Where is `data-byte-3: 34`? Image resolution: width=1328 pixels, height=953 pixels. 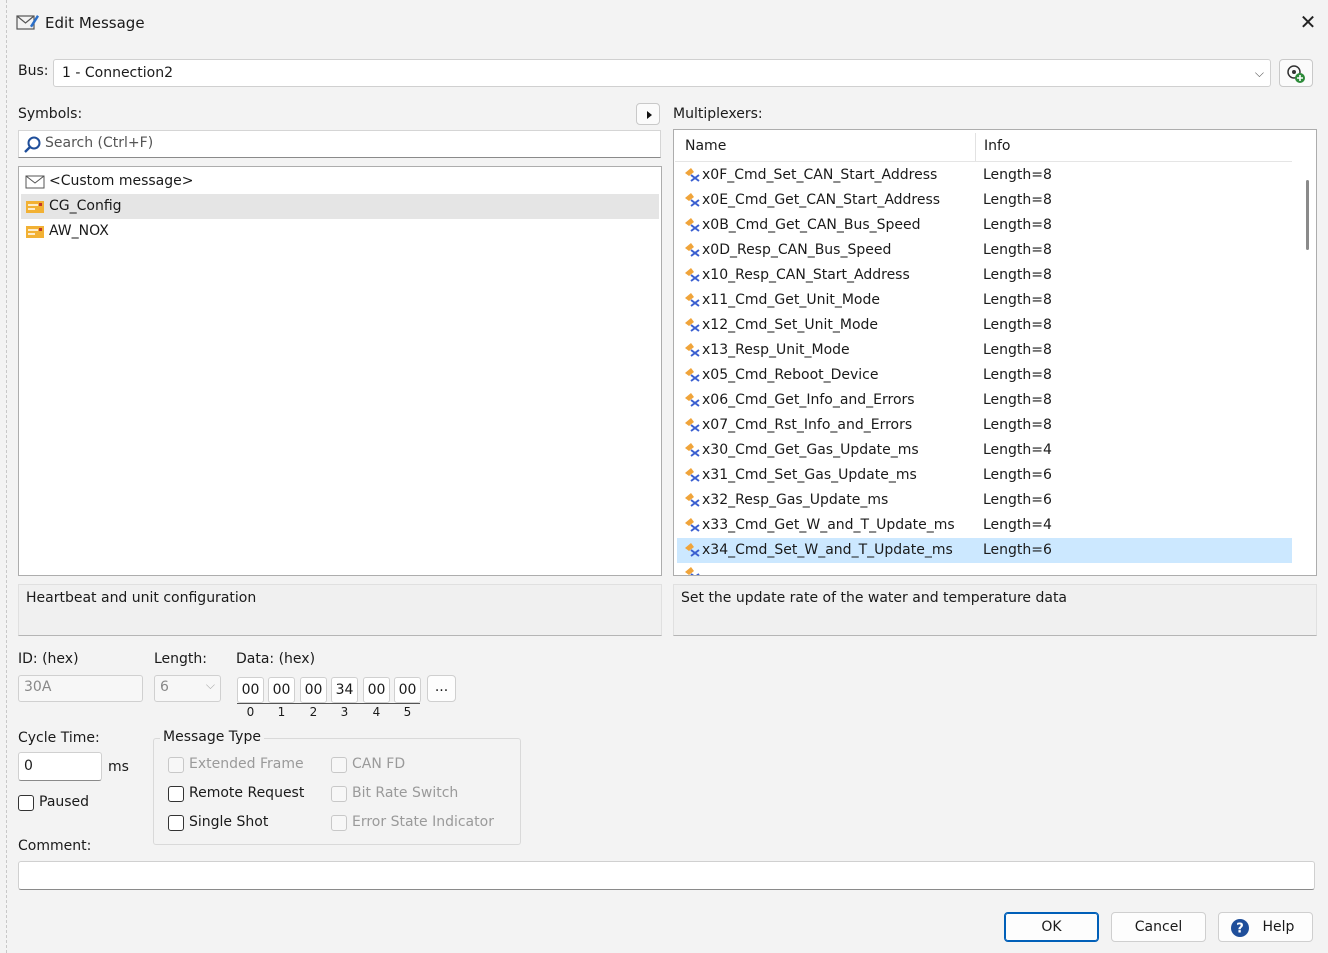 data-byte-3: 34 is located at coordinates (344, 690).